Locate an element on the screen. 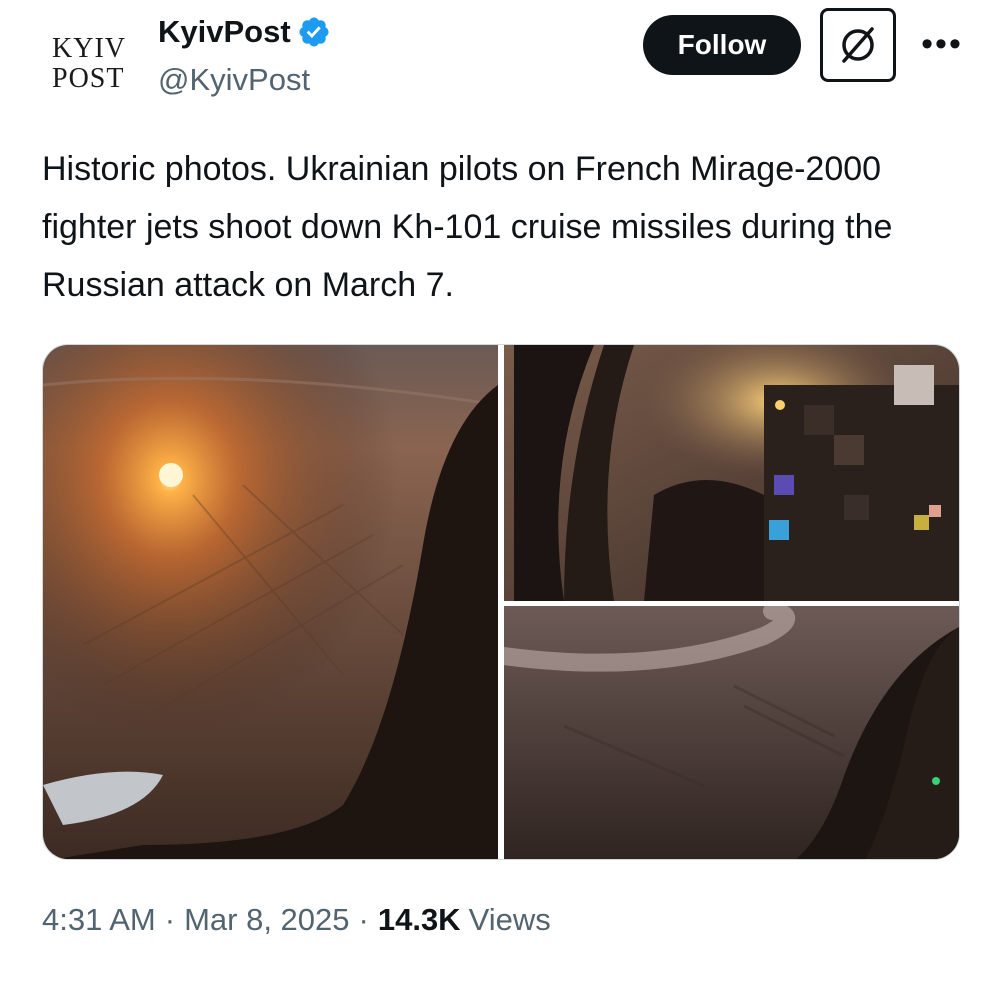 The width and height of the screenshot is (1000, 983). avatar-logo-line2: POST is located at coordinates (88, 78).